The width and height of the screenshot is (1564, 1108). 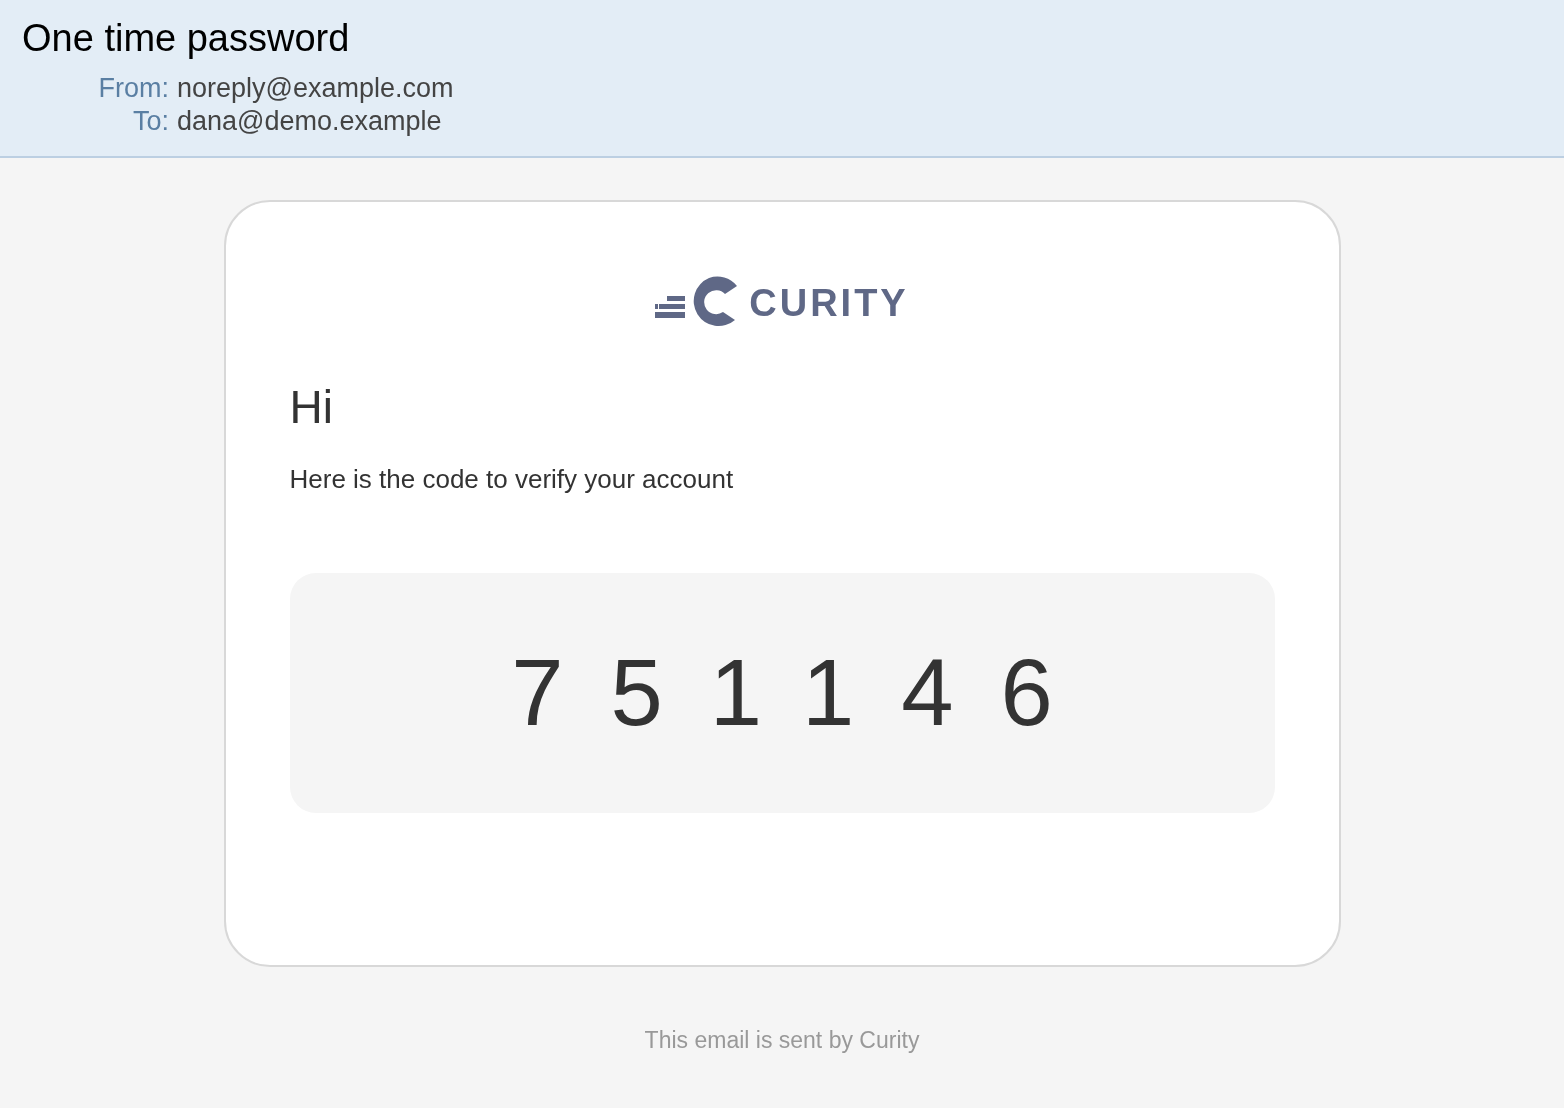 I want to click on intro-text: Here is the code to verify your account, so click(x=512, y=479).